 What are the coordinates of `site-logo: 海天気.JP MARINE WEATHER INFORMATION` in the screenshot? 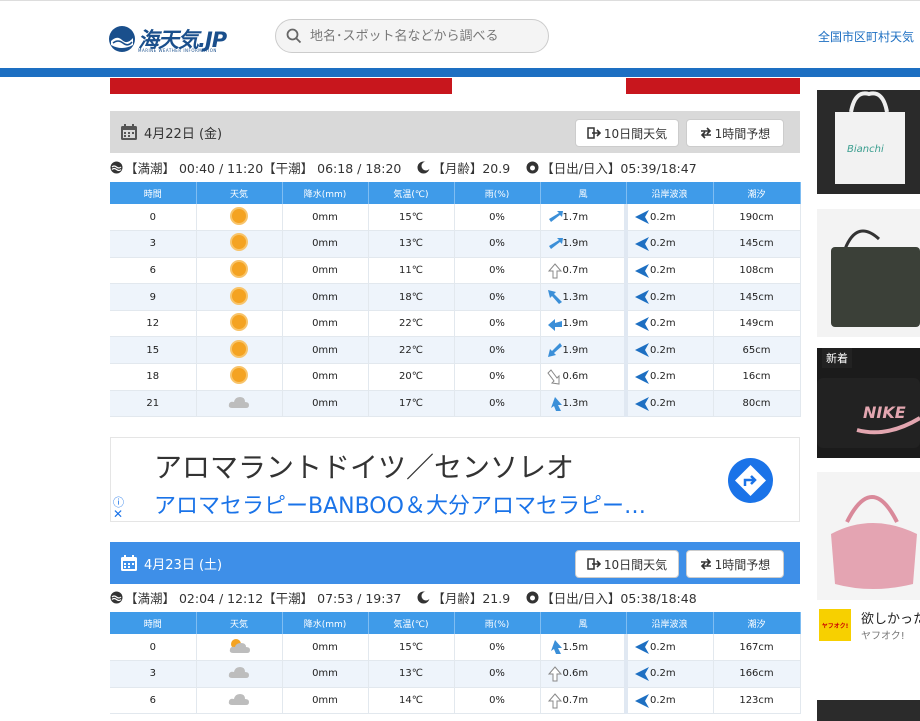 It's located at (167, 39).